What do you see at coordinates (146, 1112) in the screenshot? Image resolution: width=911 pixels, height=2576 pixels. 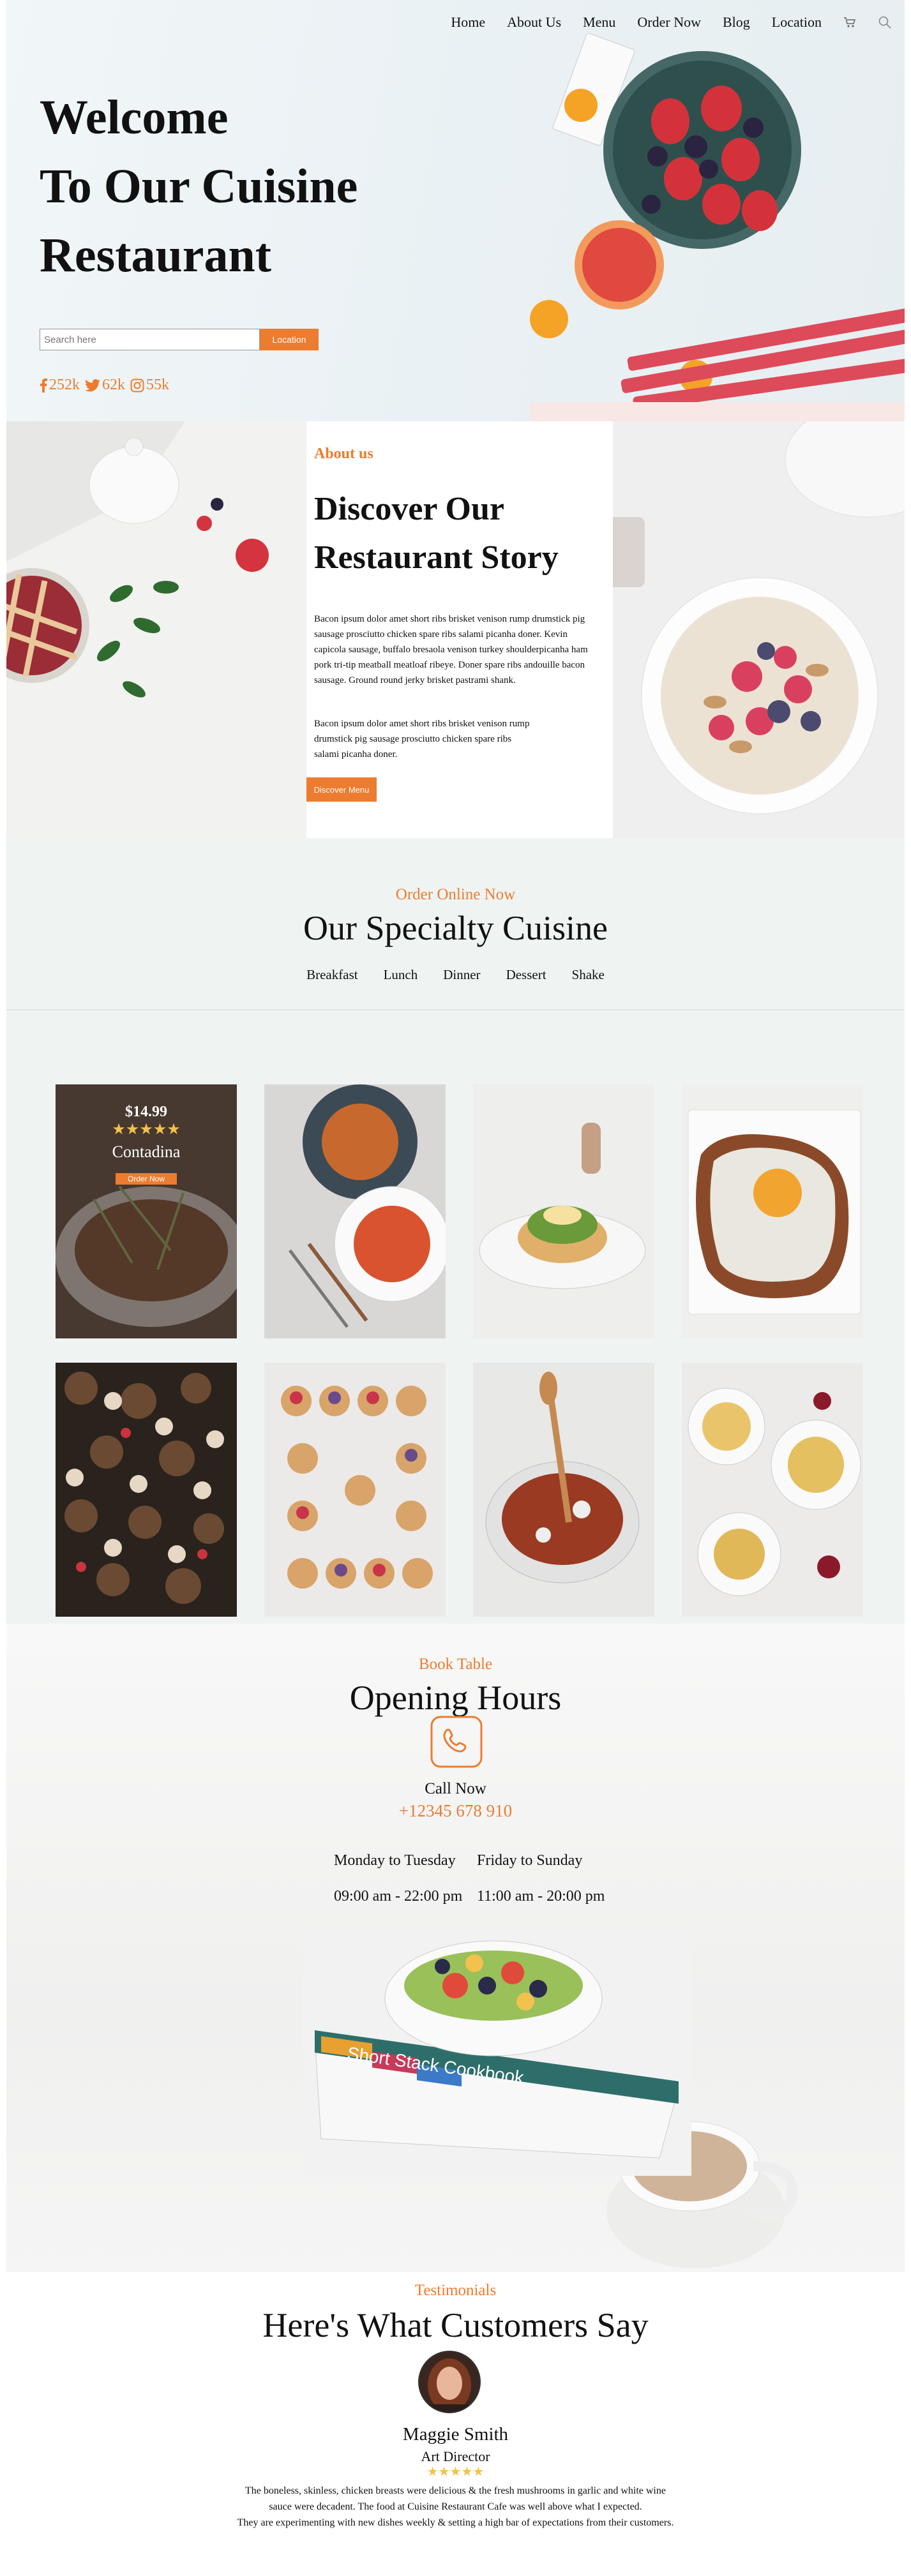 I see `dish-price: $14.99` at bounding box center [146, 1112].